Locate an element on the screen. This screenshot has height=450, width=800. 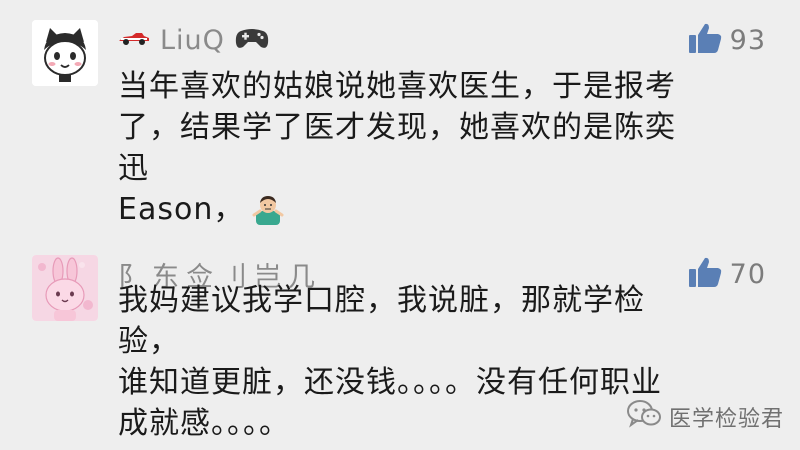
username-row: LiuQ is located at coordinates (193, 40).